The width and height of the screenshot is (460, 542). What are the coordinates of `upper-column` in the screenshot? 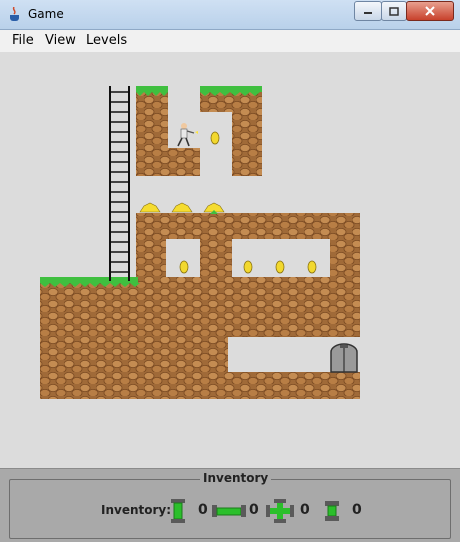 It's located at (247, 143).